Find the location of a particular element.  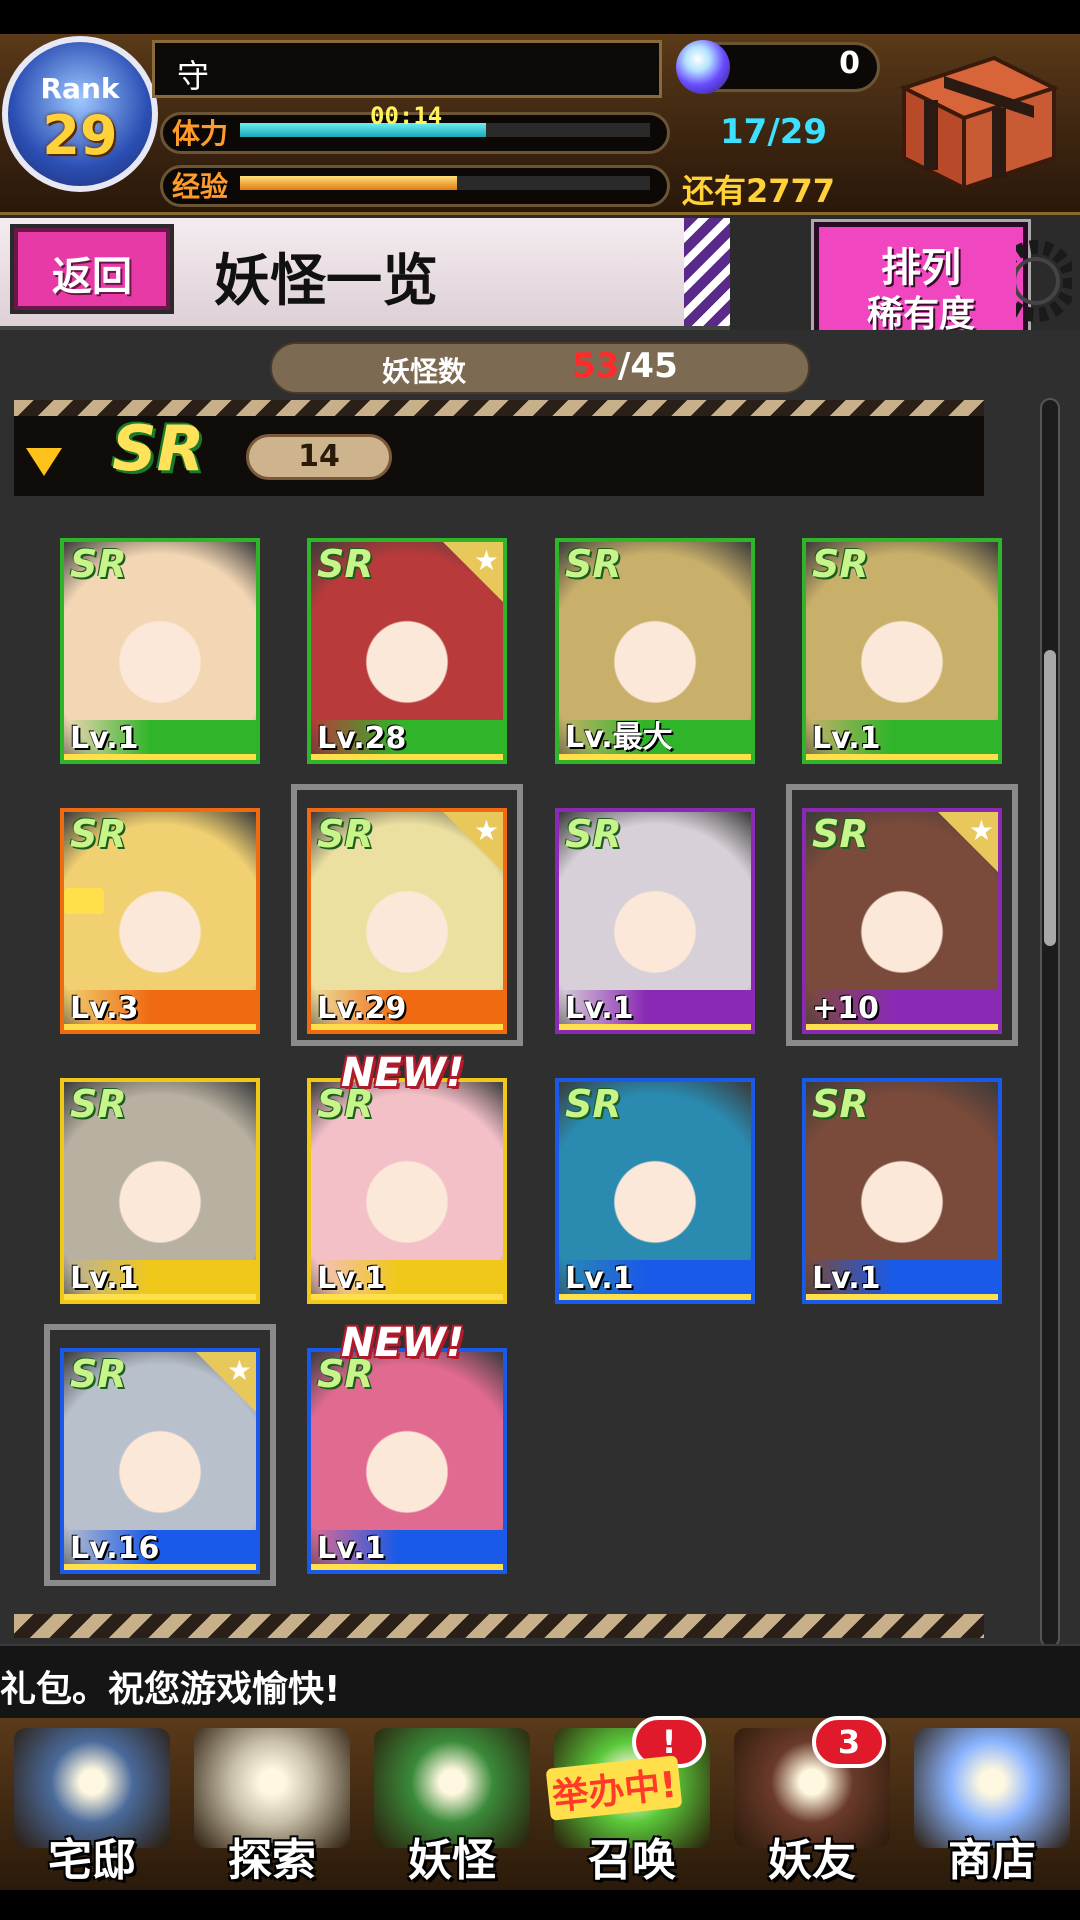

monster-count-label: 妖怪数 is located at coordinates (424, 371).